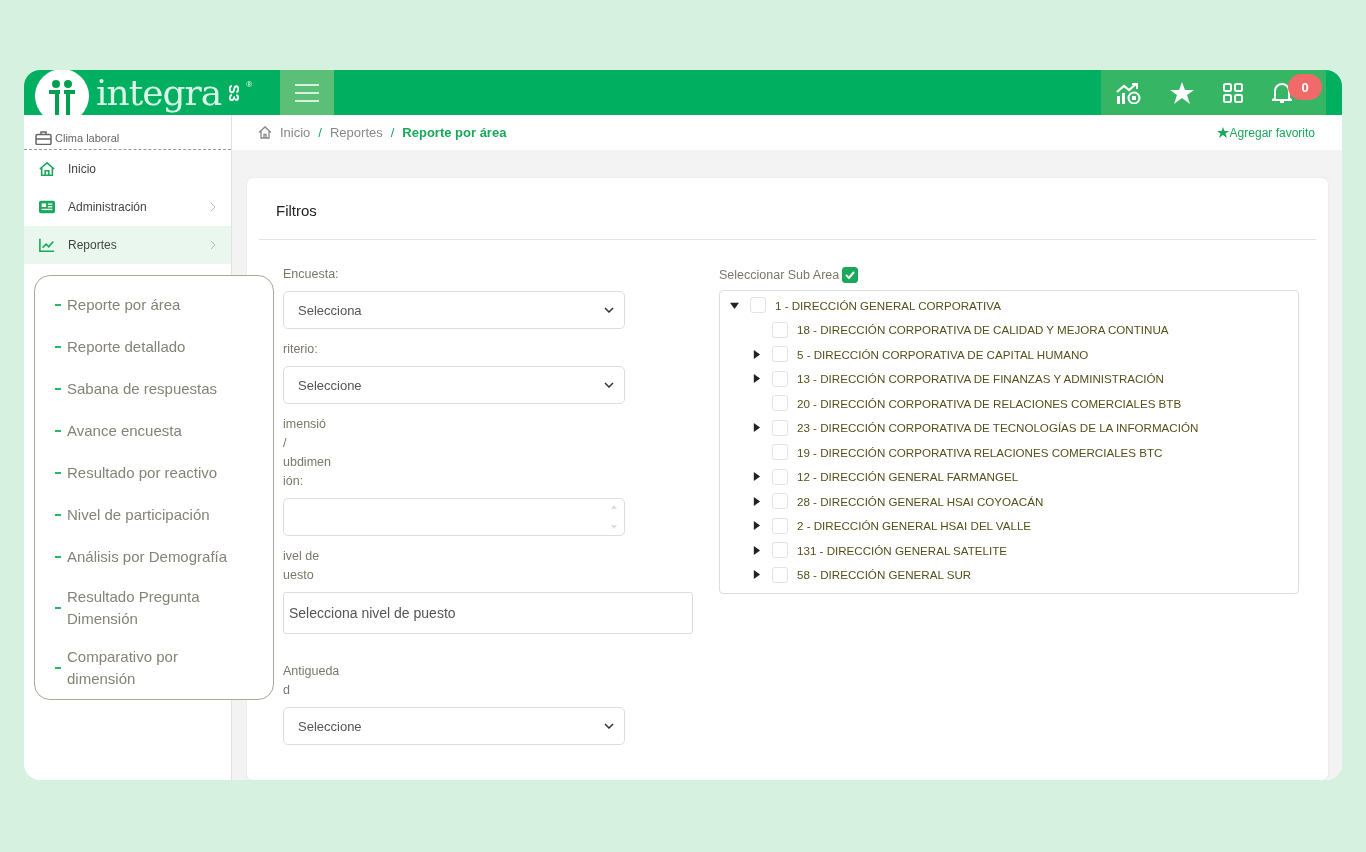 Image resolution: width=1366 pixels, height=852 pixels. What do you see at coordinates (311, 274) in the screenshot?
I see `field-label: Encuesta:` at bounding box center [311, 274].